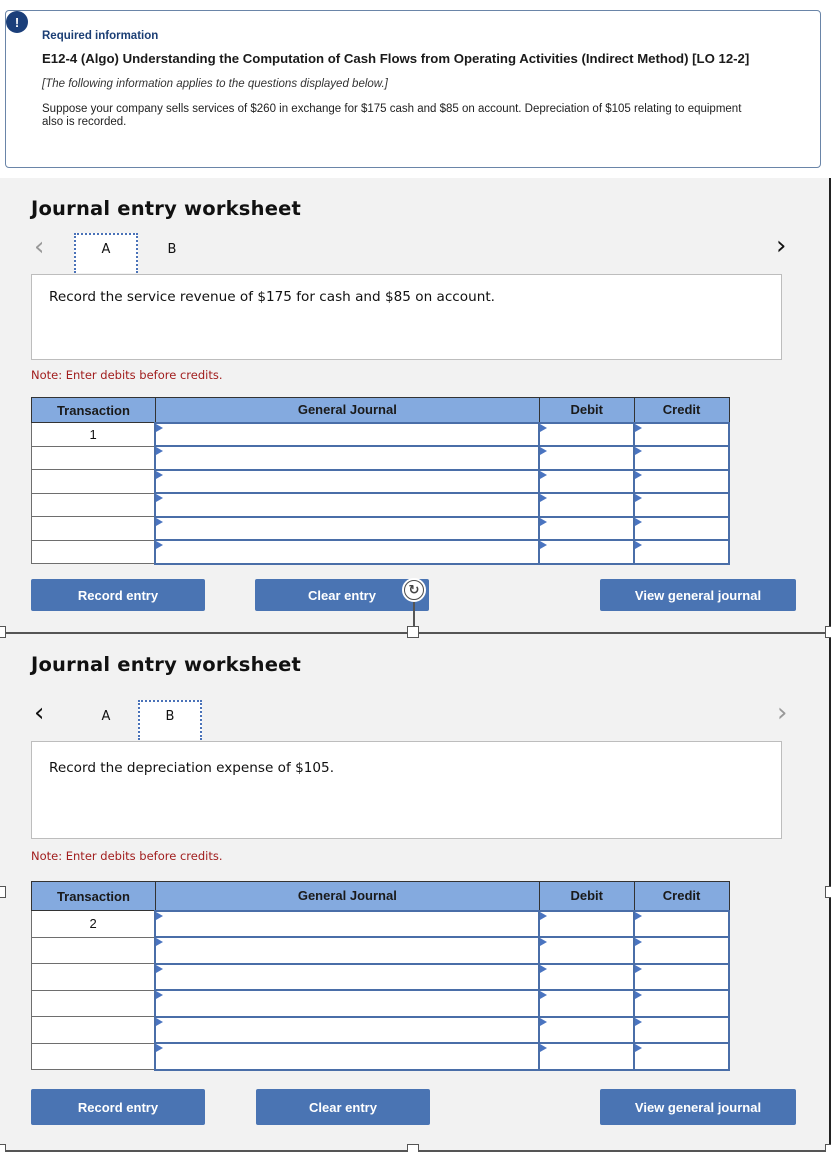  Describe the element at coordinates (828, 892) in the screenshot. I see `resize-handle-middle-right` at that location.